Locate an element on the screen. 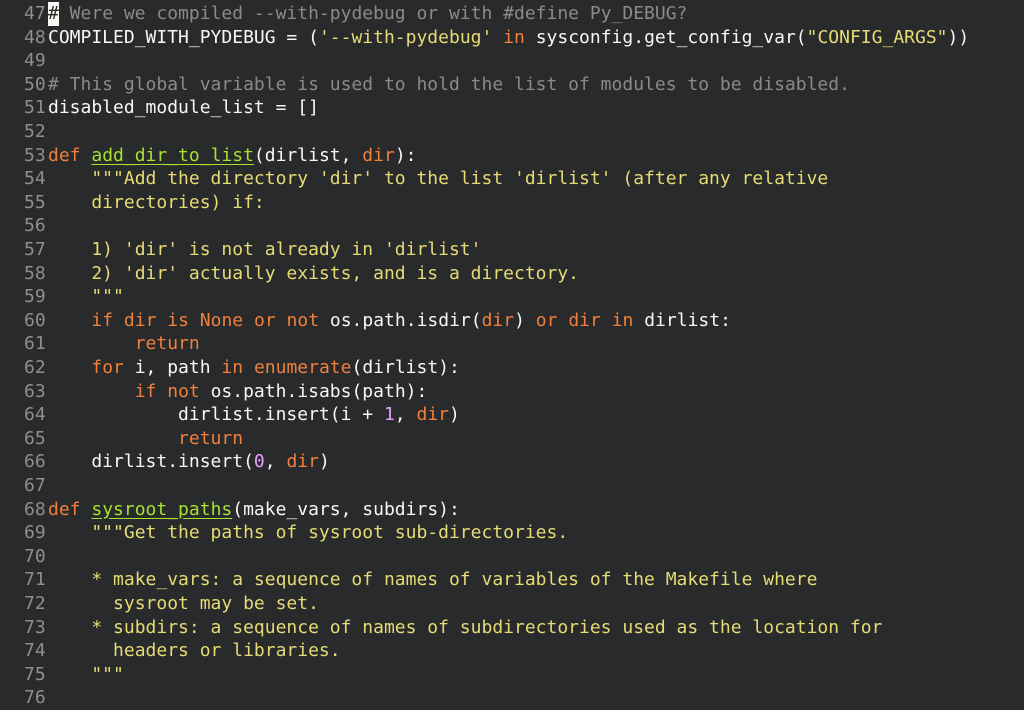 Image resolution: width=1024 pixels, height=710 pixels. code-line: 63 if not os.path.isabs(path): is located at coordinates (213, 392).